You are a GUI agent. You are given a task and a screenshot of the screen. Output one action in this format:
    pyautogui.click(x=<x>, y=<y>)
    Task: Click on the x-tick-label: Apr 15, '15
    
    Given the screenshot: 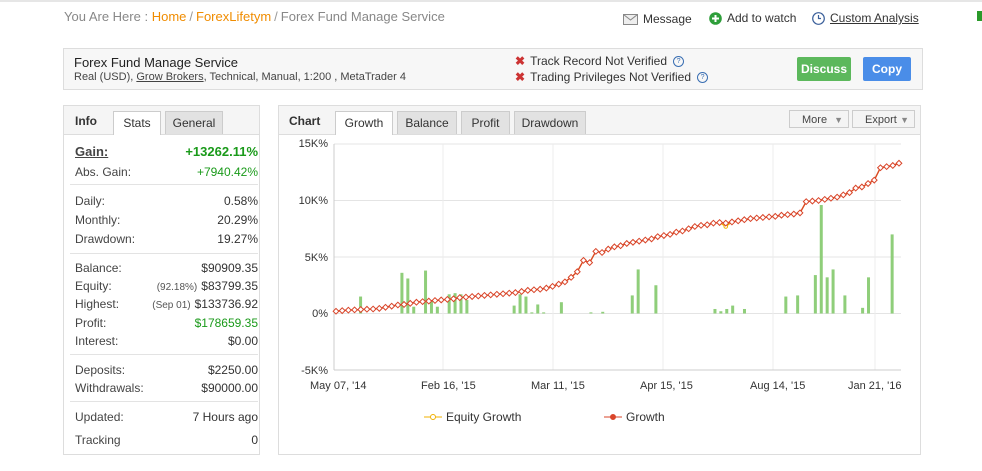 What is the action you would take?
    pyautogui.click(x=666, y=386)
    